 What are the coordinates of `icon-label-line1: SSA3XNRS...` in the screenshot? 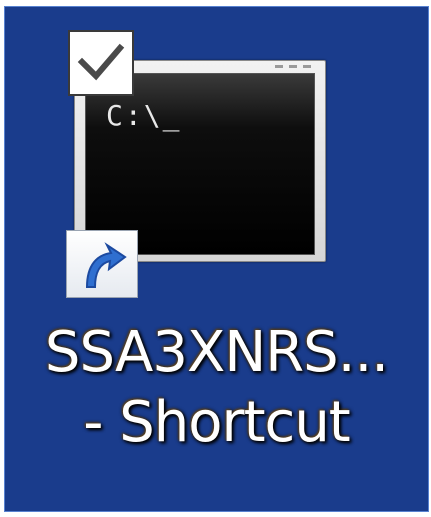 It's located at (216, 352).